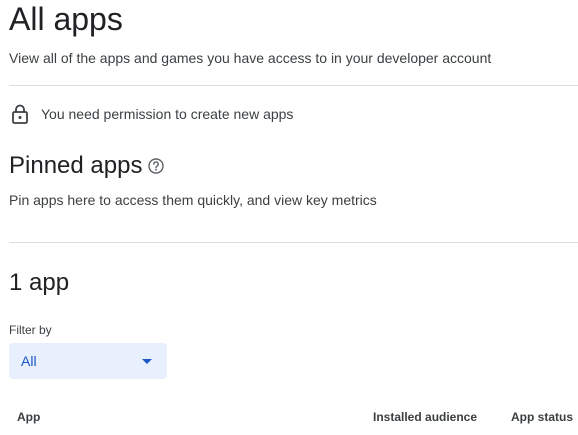 The width and height of the screenshot is (578, 435). Describe the element at coordinates (20, 114) in the screenshot. I see `lock-icon` at that location.